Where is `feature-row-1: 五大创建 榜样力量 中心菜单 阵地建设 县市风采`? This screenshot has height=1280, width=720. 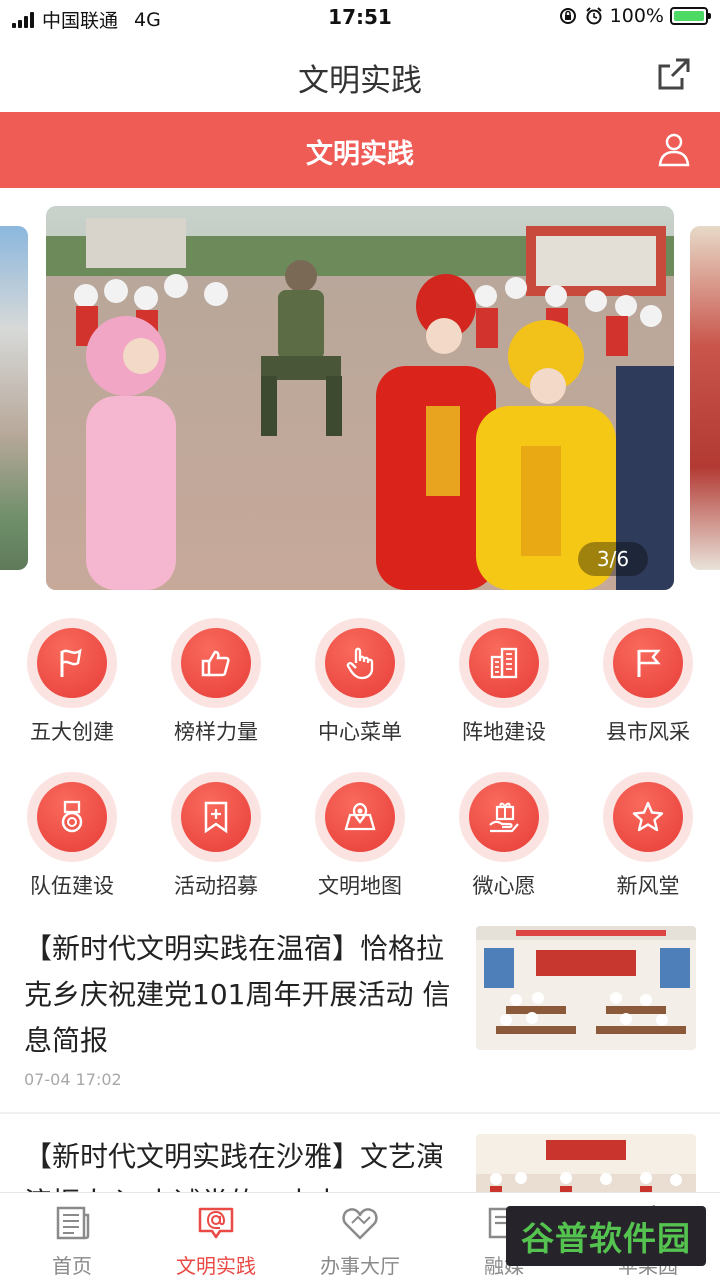 feature-row-1: 五大创建 榜样力量 中心菜单 阵地建设 县市风采 is located at coordinates (360, 676).